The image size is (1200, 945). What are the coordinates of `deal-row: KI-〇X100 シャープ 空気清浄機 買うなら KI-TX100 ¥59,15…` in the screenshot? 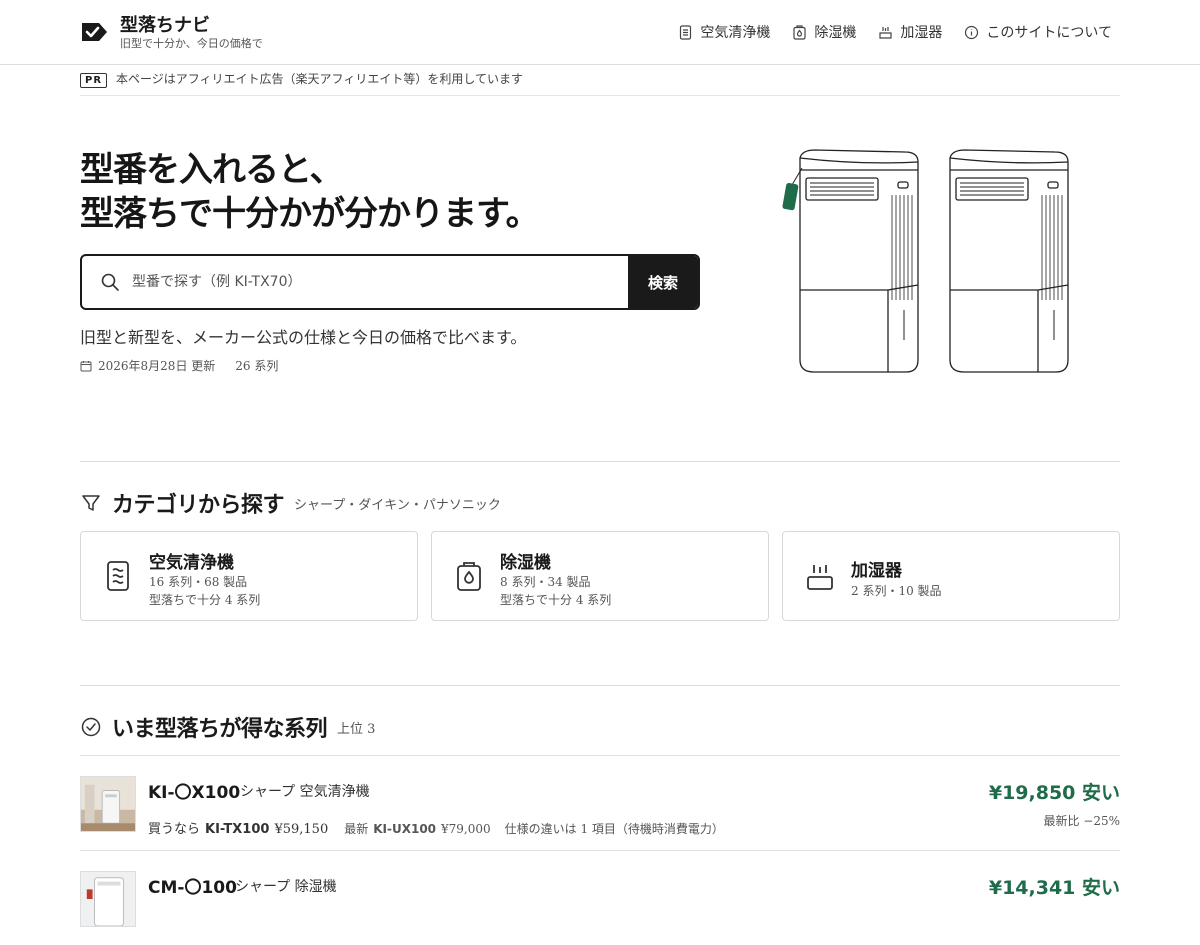 It's located at (600, 802).